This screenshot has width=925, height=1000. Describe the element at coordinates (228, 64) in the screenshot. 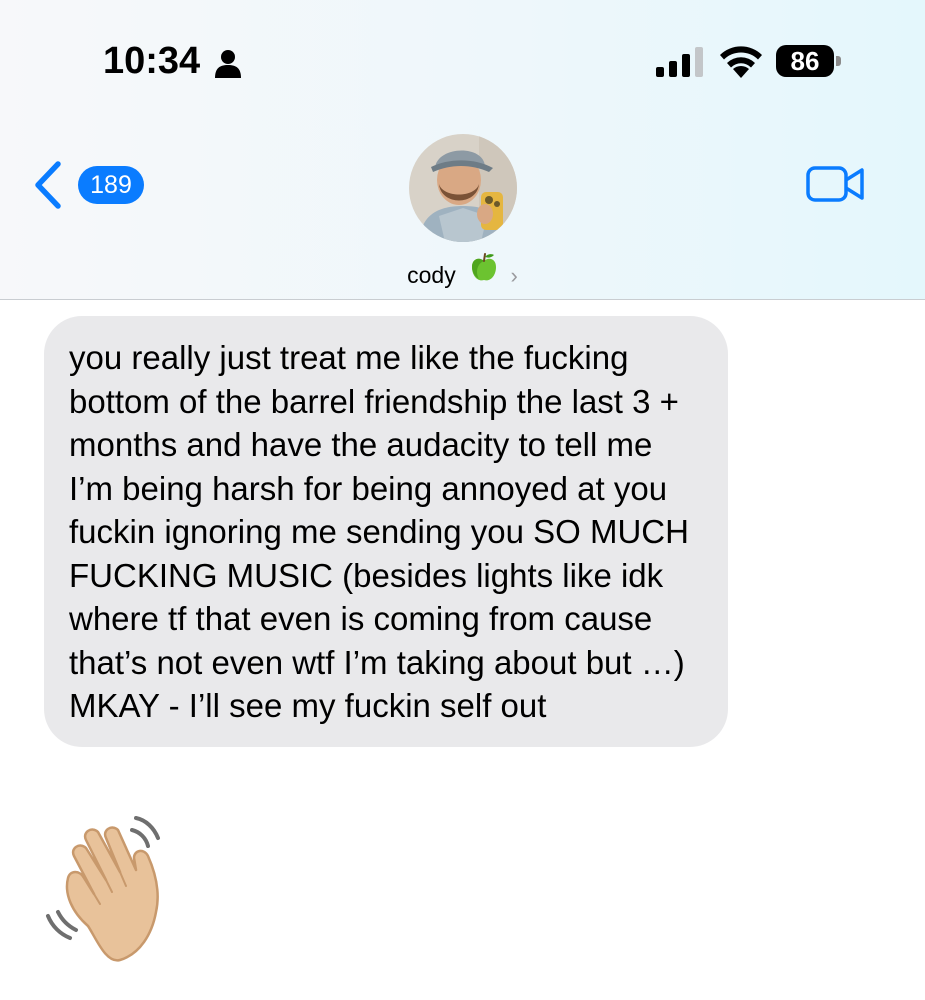

I see `person-icon` at that location.